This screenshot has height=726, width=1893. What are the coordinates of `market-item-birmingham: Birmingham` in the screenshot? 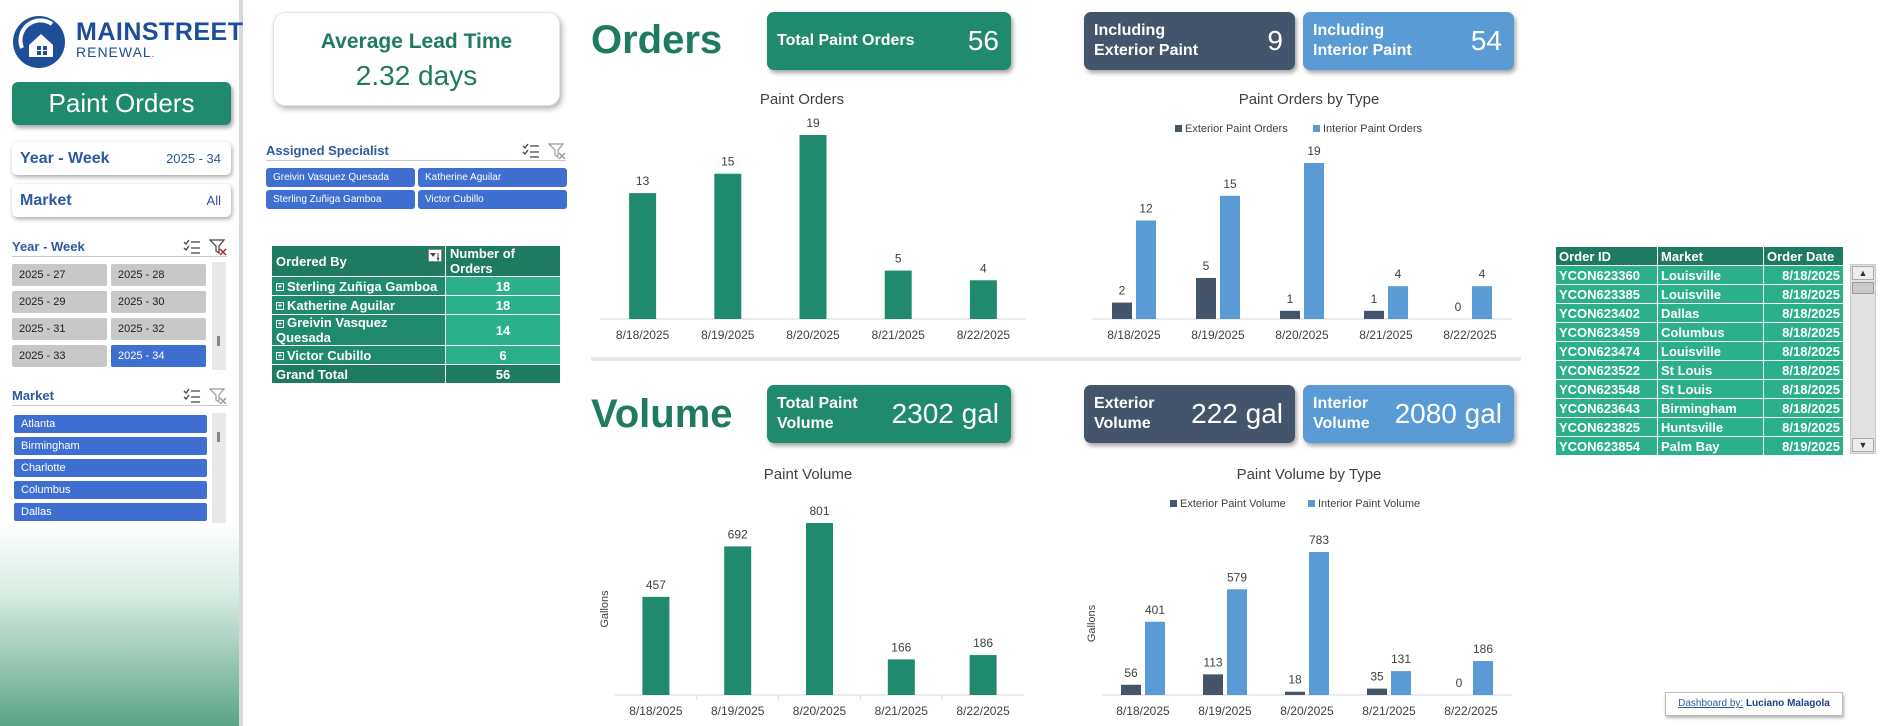 It's located at (110, 446).